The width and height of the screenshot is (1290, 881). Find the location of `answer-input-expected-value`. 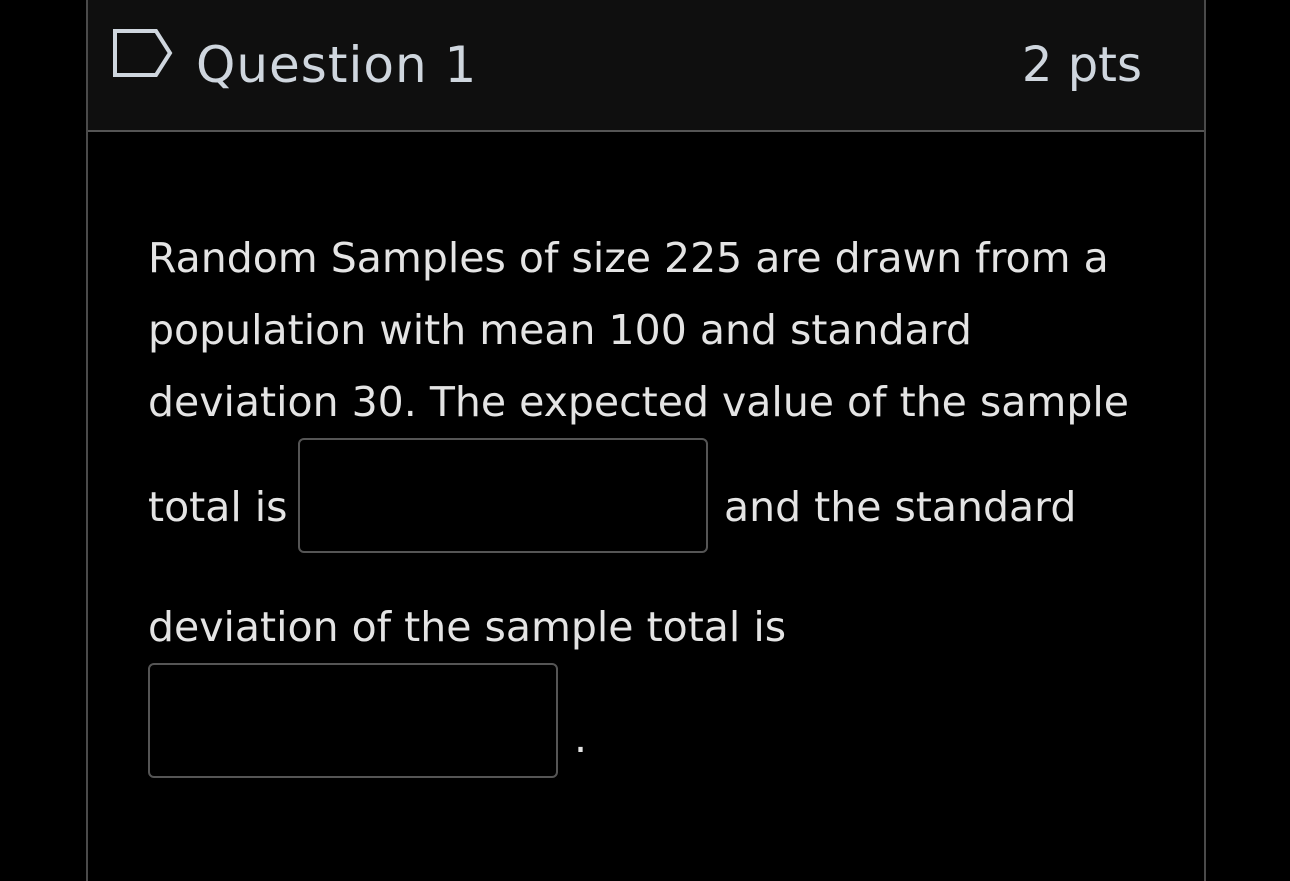

answer-input-expected-value is located at coordinates (503, 495).